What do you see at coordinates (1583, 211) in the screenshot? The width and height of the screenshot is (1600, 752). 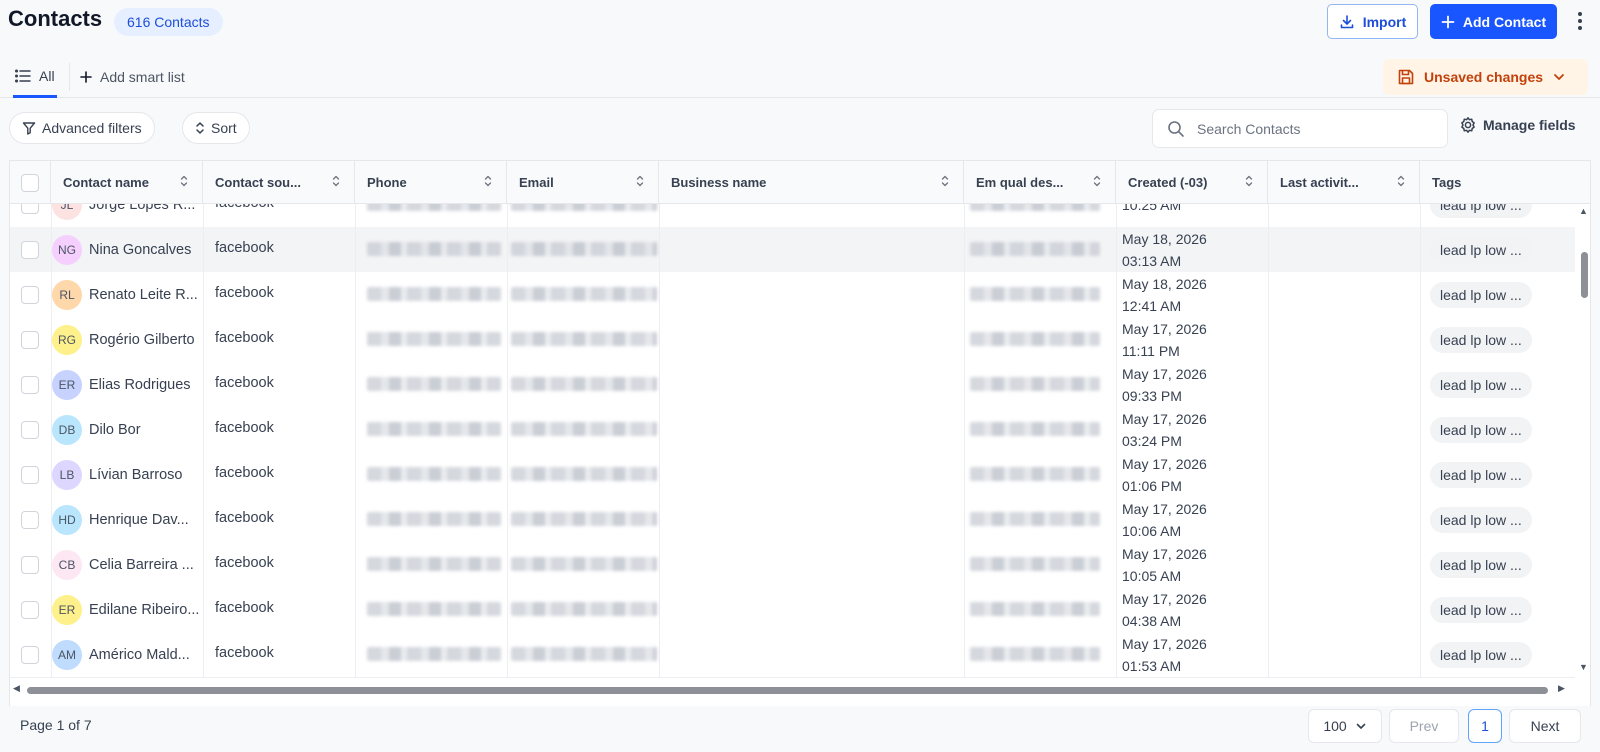 I see `scroll-up-icon: ▲` at bounding box center [1583, 211].